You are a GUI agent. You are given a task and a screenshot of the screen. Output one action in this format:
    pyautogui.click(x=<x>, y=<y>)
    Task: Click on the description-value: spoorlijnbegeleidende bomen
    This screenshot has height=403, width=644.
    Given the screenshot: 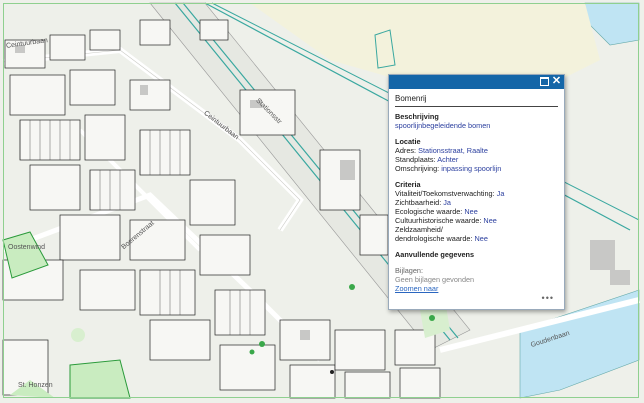 What is the action you would take?
    pyautogui.click(x=443, y=125)
    